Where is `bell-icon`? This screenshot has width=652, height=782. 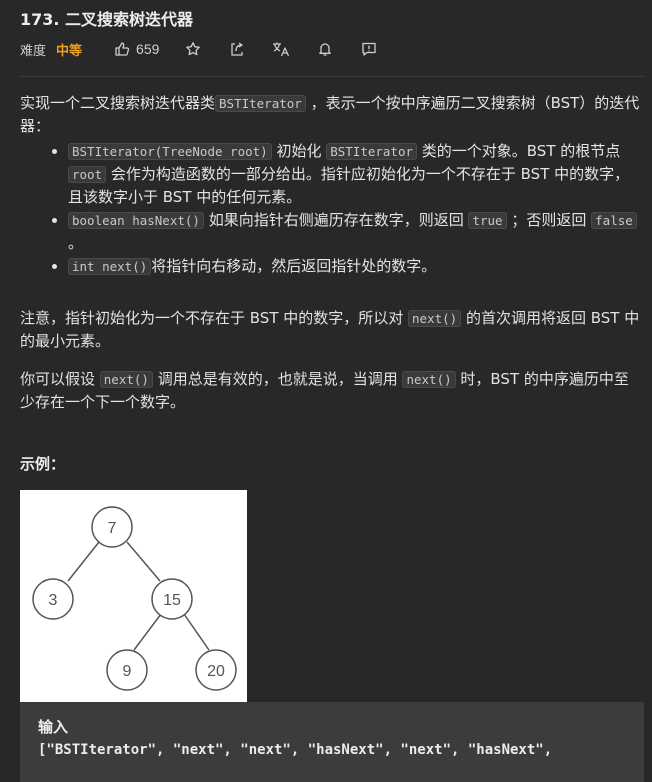
bell-icon is located at coordinates (325, 49).